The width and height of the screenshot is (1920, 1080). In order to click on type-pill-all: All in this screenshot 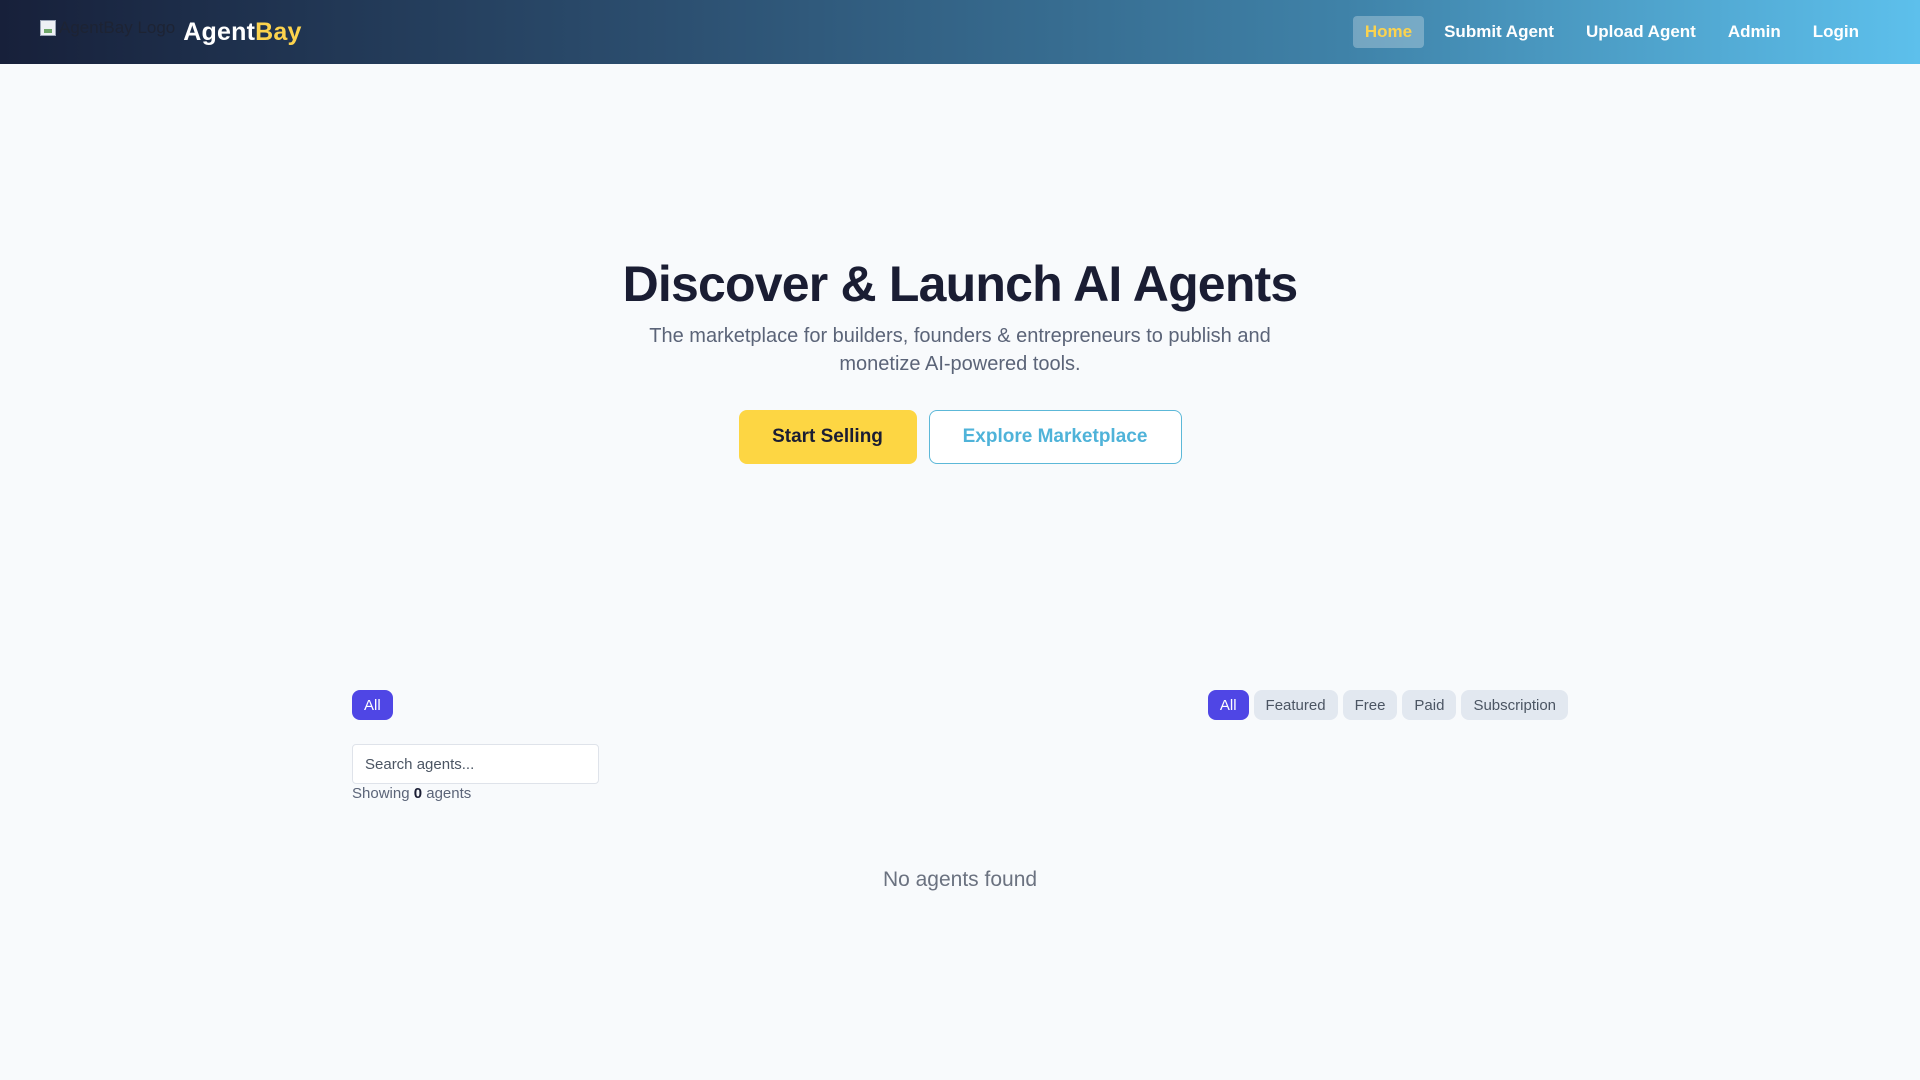, I will do `click(1228, 705)`.